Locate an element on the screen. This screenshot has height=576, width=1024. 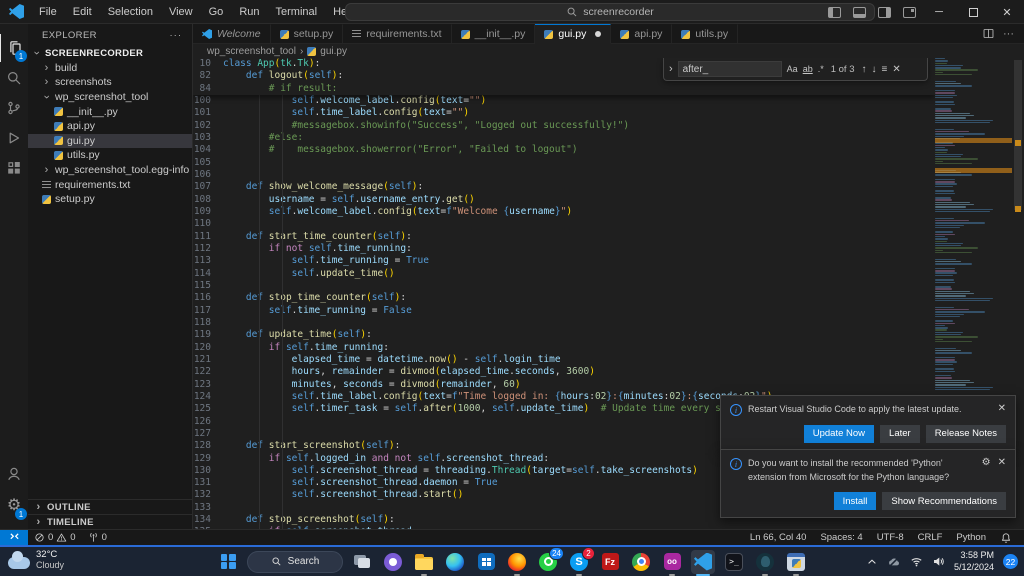
tree-item-wp-screenshot-tool: › wp_screenshot_tool is located at coordinates (110, 97).